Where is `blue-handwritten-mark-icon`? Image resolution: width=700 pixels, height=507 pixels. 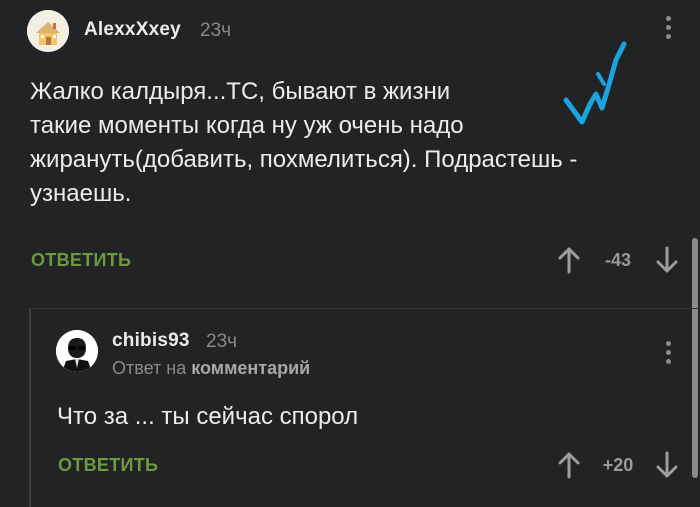 blue-handwritten-mark-icon is located at coordinates (595, 83).